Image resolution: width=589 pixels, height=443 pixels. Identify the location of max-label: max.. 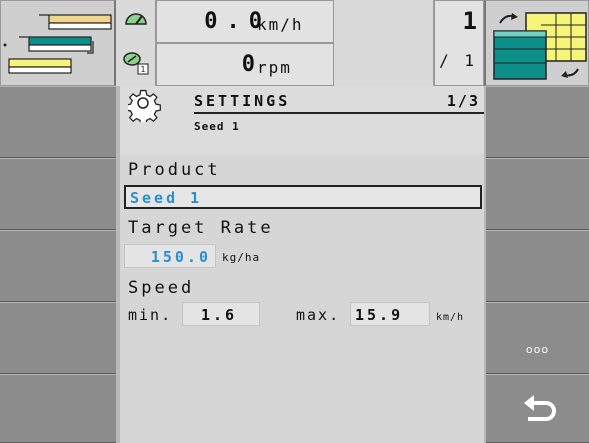
(318, 315).